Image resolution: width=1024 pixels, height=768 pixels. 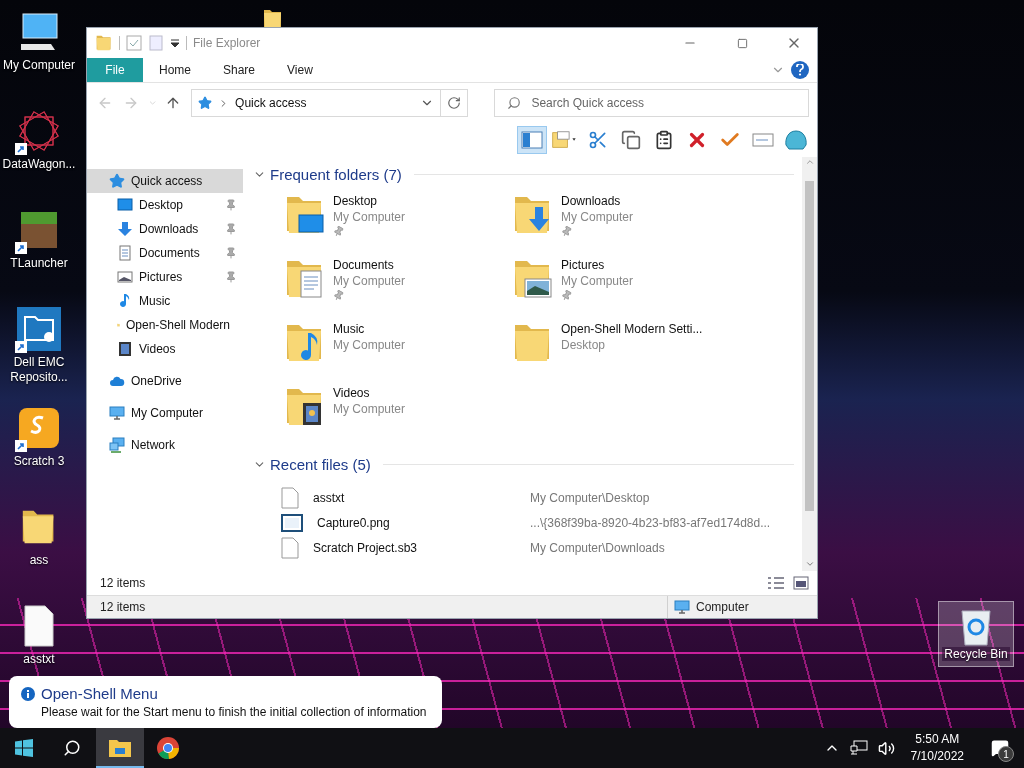 What do you see at coordinates (776, 583) in the screenshot?
I see `details-view-icon` at bounding box center [776, 583].